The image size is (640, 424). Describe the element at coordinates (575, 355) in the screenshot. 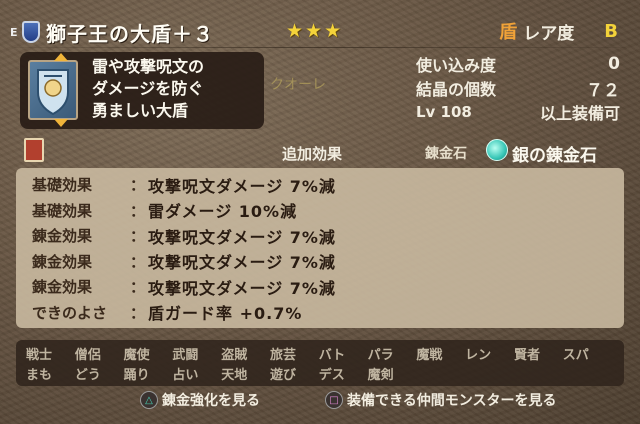

I see `job-label: スパ` at that location.